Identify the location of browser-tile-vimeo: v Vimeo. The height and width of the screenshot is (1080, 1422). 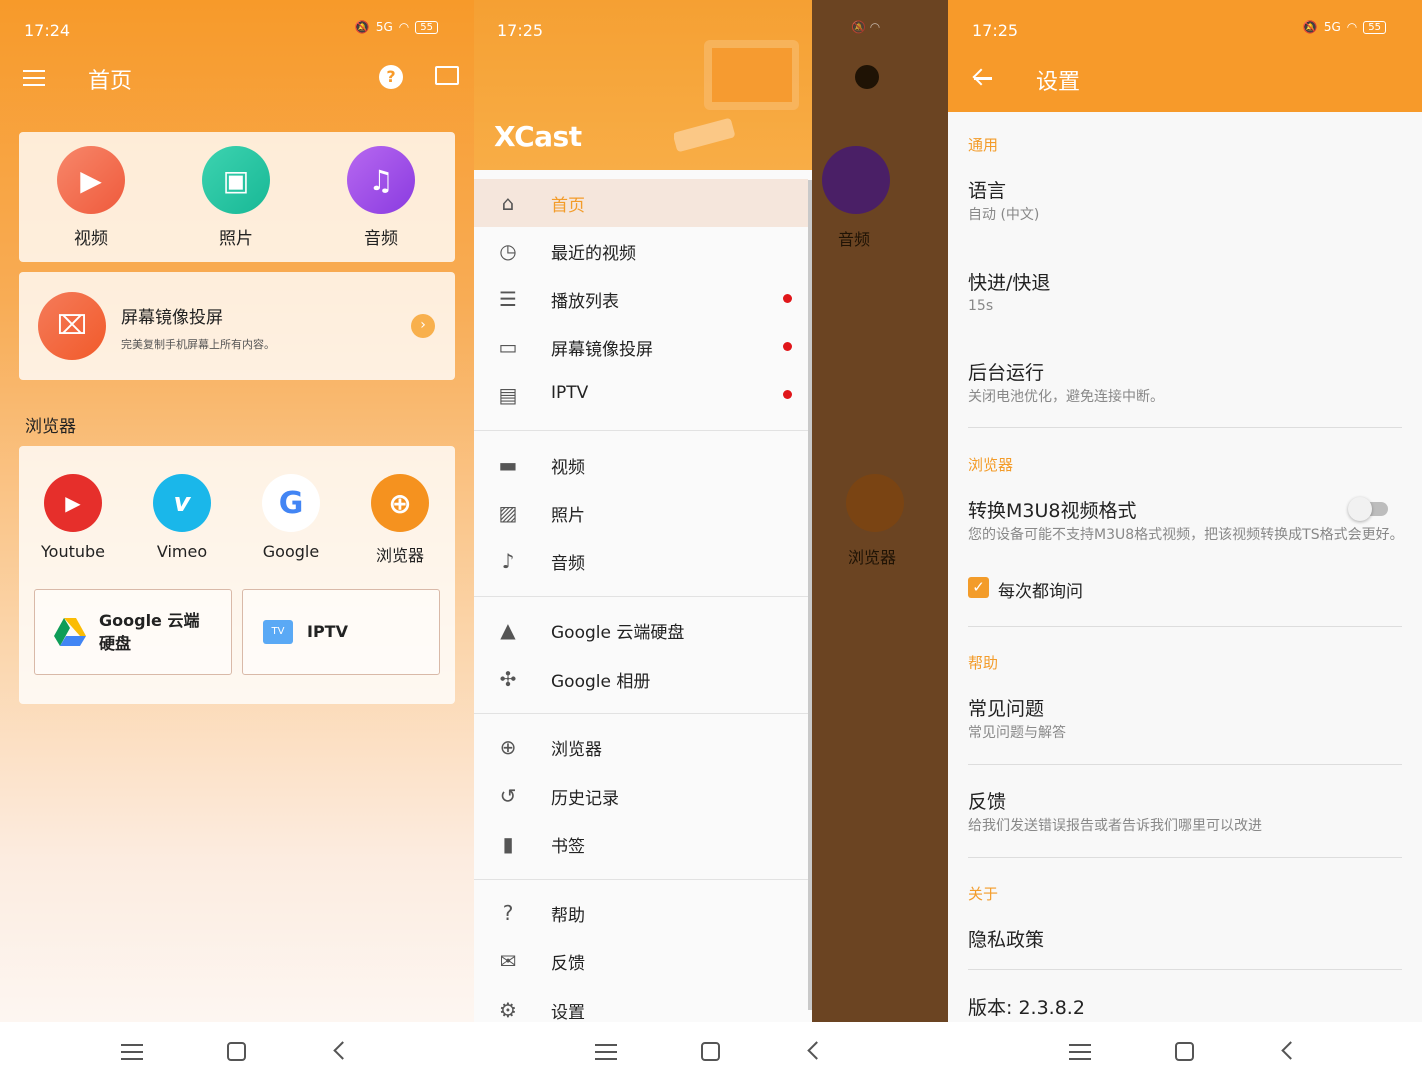
(182, 517).